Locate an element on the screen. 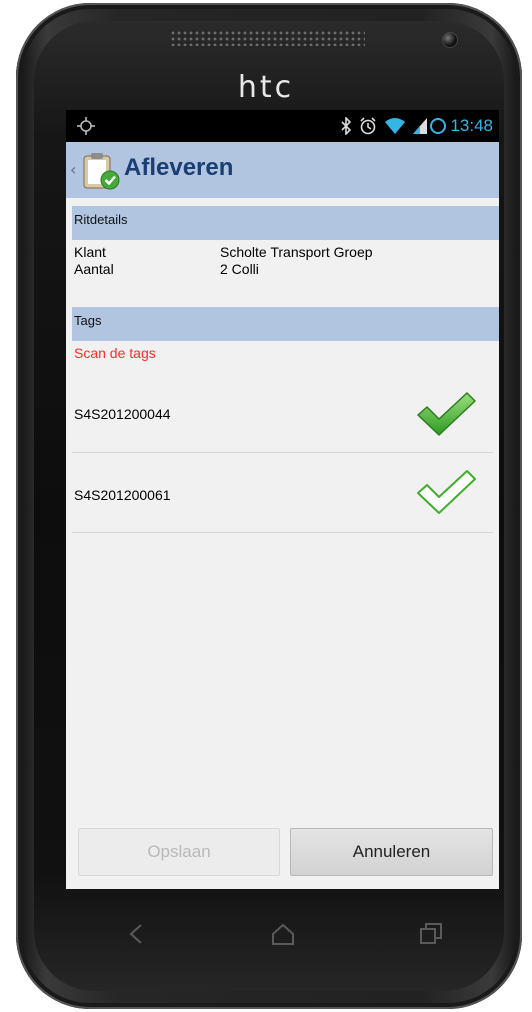 The width and height of the screenshot is (532, 1012). page-title: Afleveren is located at coordinates (179, 167).